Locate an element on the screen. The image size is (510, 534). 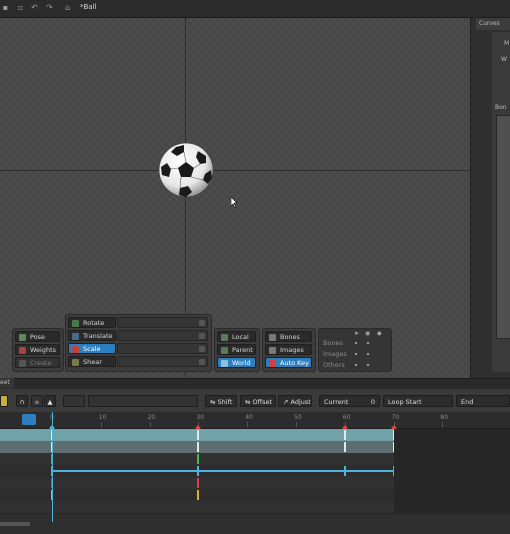
weights-button: Weights is located at coordinates (37, 349).